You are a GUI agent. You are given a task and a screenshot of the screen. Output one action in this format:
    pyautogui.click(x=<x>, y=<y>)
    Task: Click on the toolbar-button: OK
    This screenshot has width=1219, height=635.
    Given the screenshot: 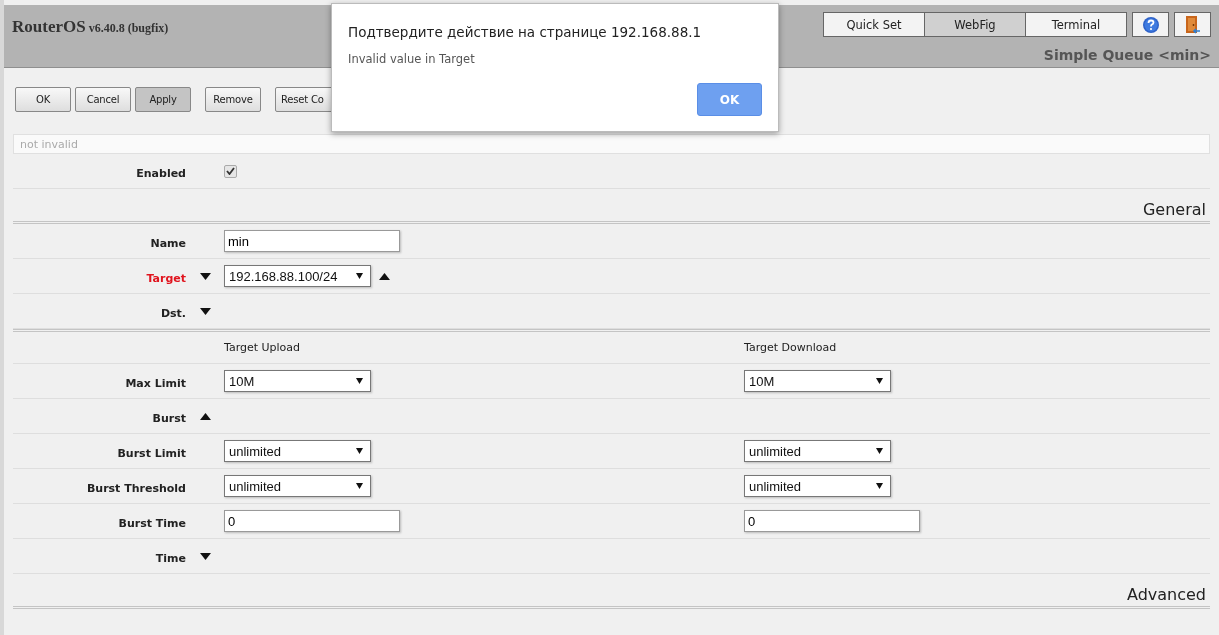 What is the action you would take?
    pyautogui.click(x=43, y=99)
    